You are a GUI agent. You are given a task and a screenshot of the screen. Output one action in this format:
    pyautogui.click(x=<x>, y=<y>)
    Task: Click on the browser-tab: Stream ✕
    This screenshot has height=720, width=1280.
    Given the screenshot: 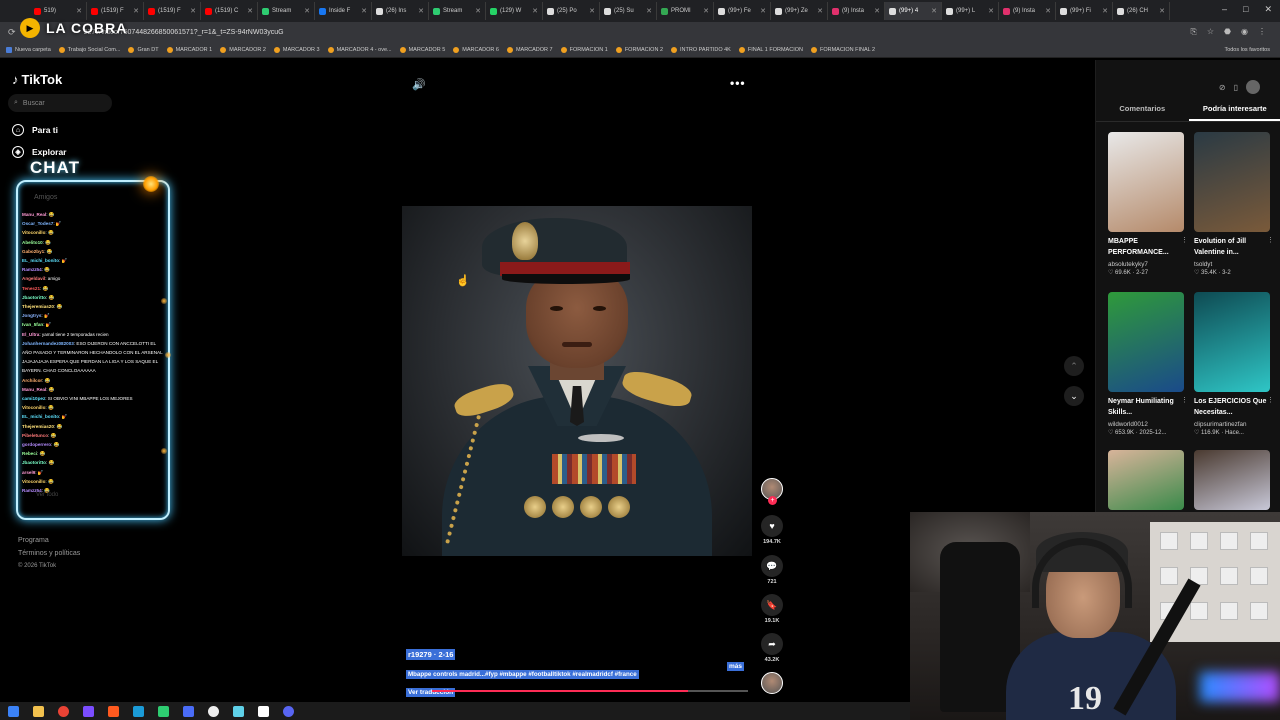 What is the action you would take?
    pyautogui.click(x=286, y=11)
    